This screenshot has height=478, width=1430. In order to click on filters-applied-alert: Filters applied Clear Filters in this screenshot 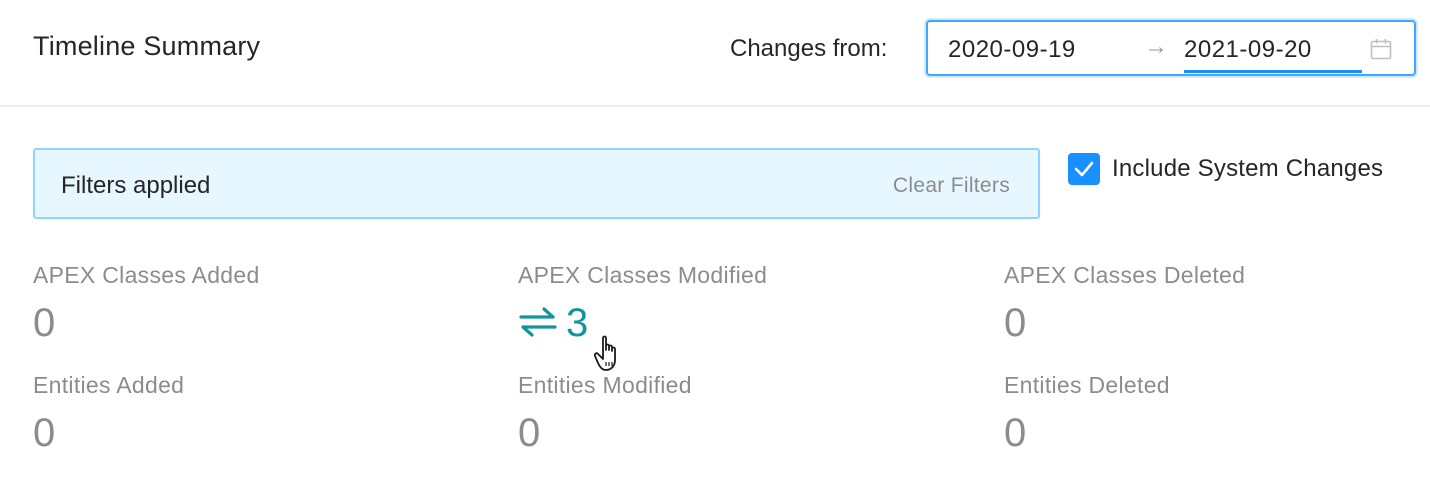, I will do `click(536, 183)`.